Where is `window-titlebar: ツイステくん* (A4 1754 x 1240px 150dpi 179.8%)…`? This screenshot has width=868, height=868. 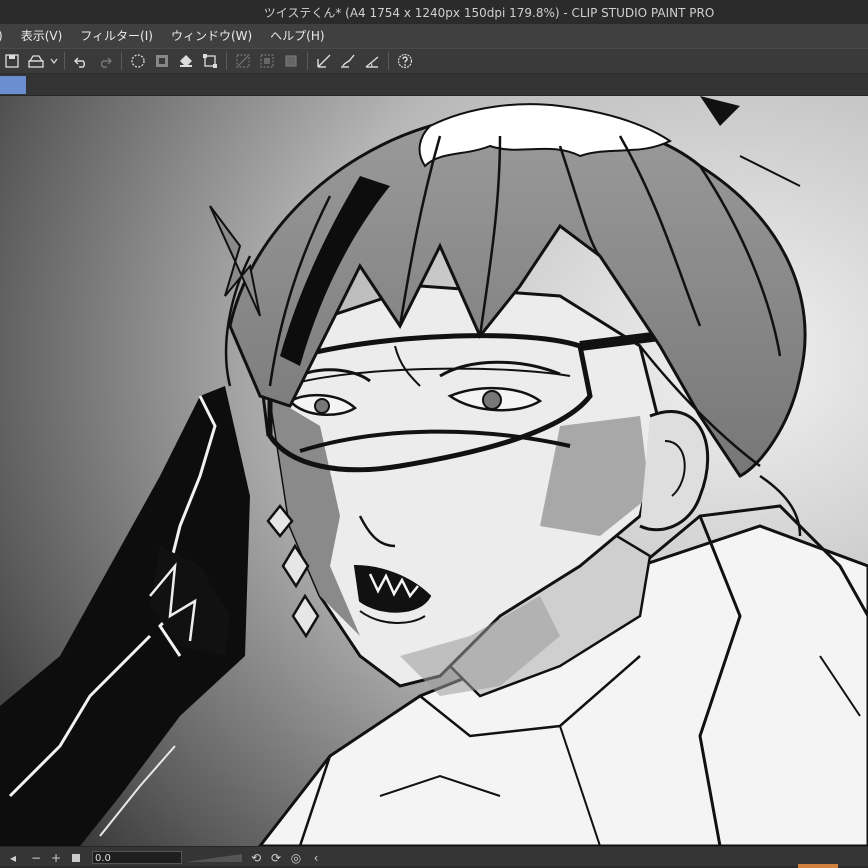
window-titlebar: ツイステくん* (A4 1754 x 1240px 150dpi 179.8%)… is located at coordinates (434, 12).